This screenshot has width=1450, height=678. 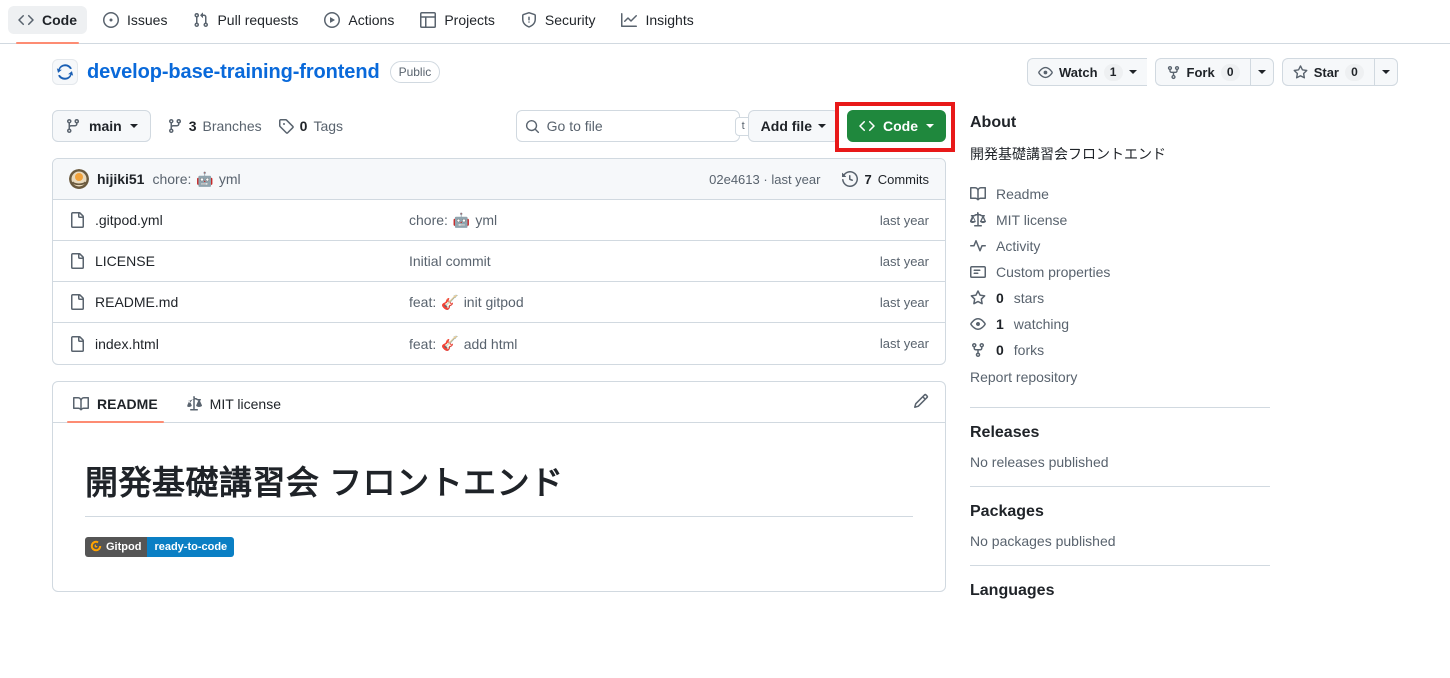 What do you see at coordinates (1120, 324) in the screenshot?
I see `sidebar-item-watching: 1 watching` at bounding box center [1120, 324].